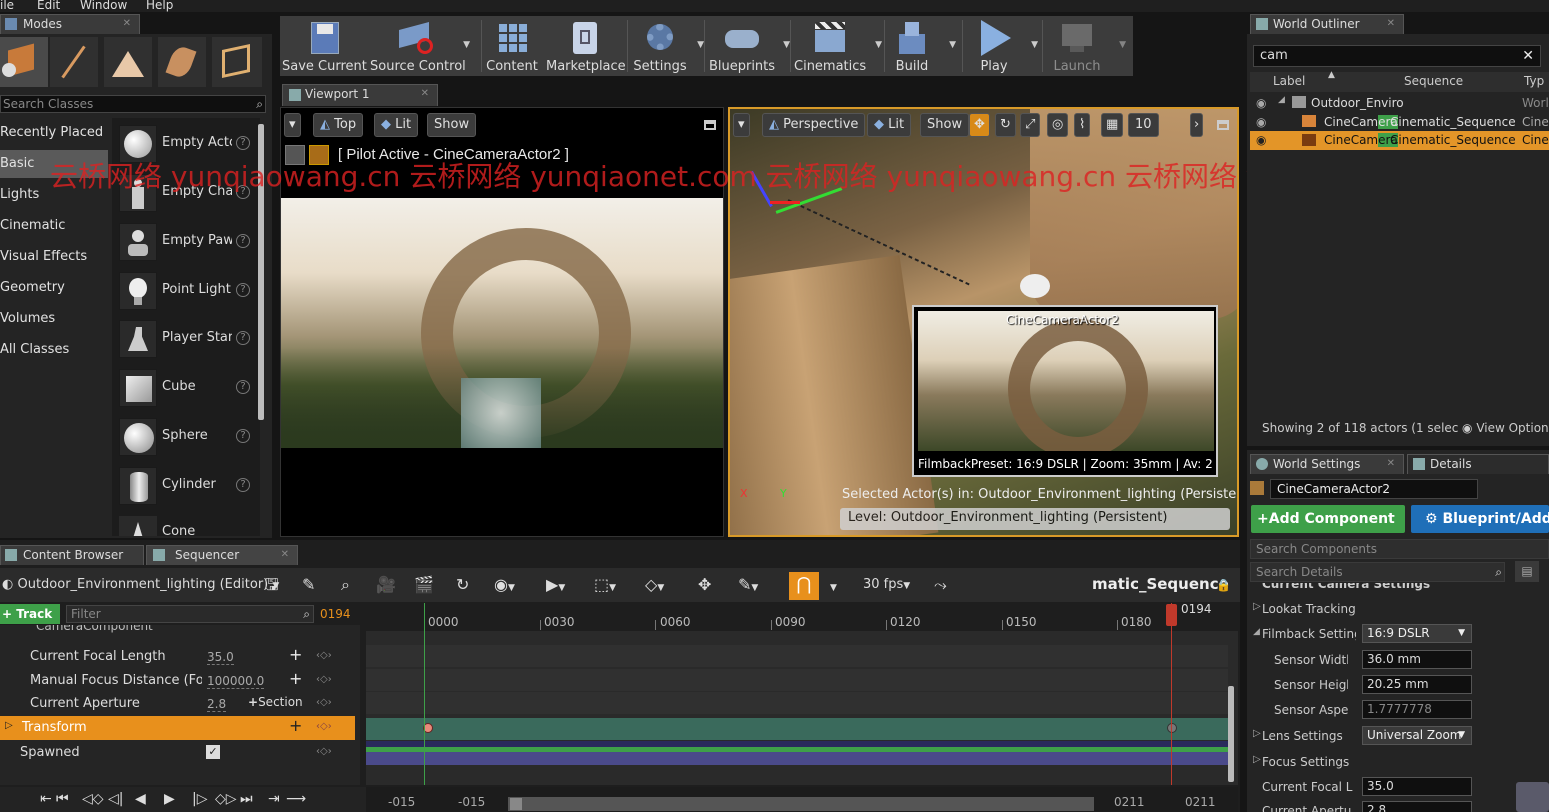 The width and height of the screenshot is (1549, 812). Describe the element at coordinates (30, 622) in the screenshot. I see `add-track-button: + Track ▼` at that location.